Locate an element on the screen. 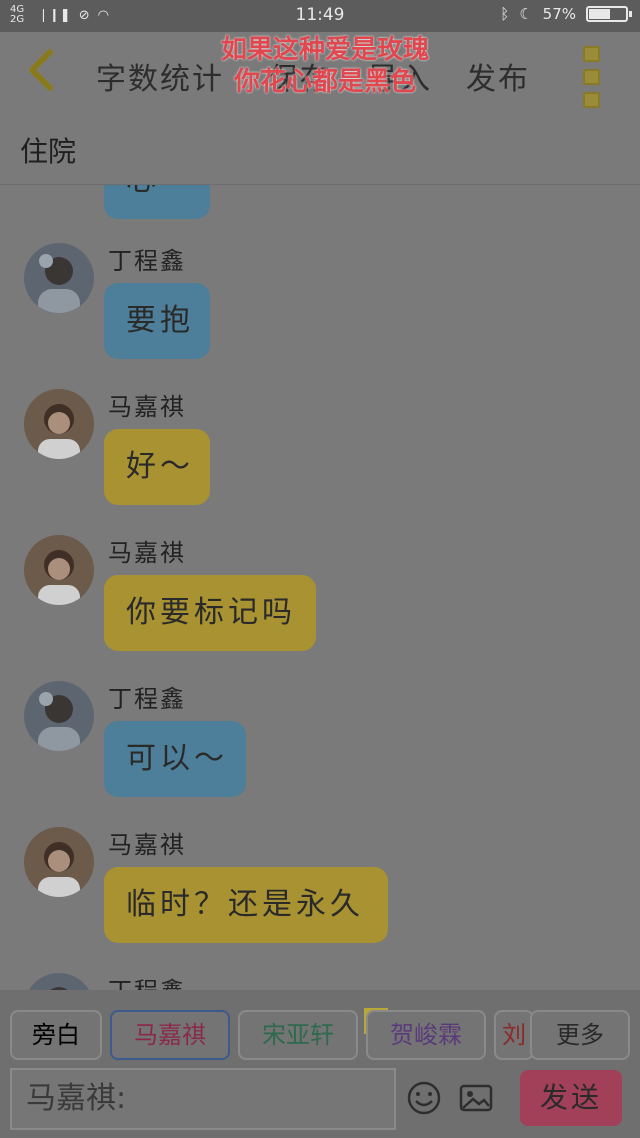  message-bubble: 心 is located at coordinates (157, 202).